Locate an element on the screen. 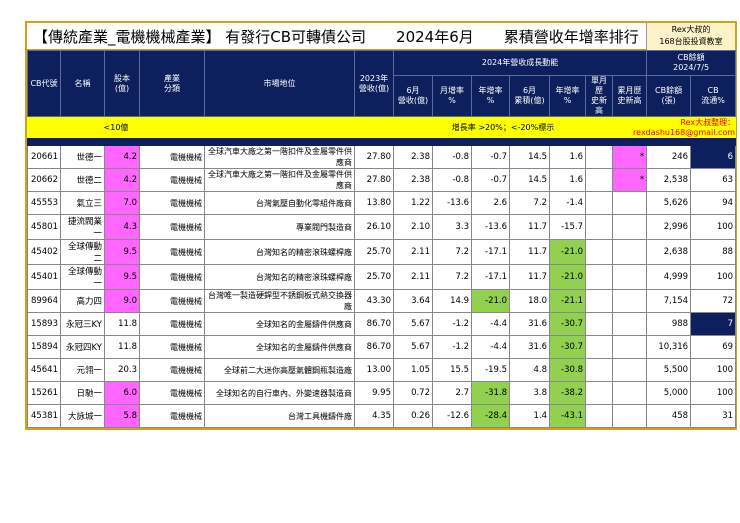 The height and width of the screenshot is (523, 740). cell-position: 台灣唯一製造硬銲型不銹鋼板式熱交換器廠 is located at coordinates (279, 301).